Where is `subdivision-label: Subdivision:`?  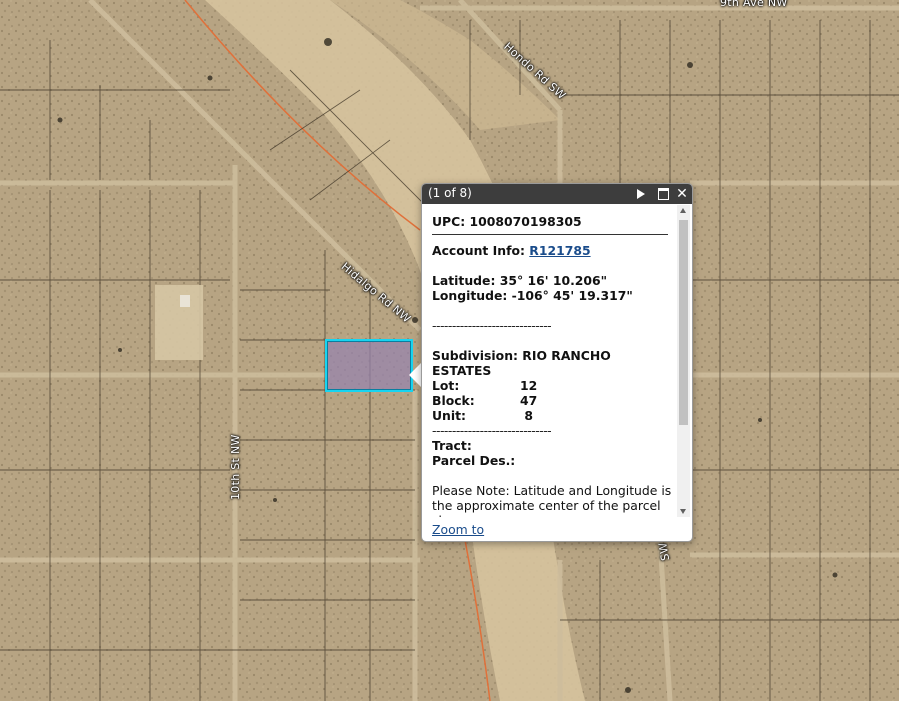
subdivision-label: Subdivision: is located at coordinates (475, 355).